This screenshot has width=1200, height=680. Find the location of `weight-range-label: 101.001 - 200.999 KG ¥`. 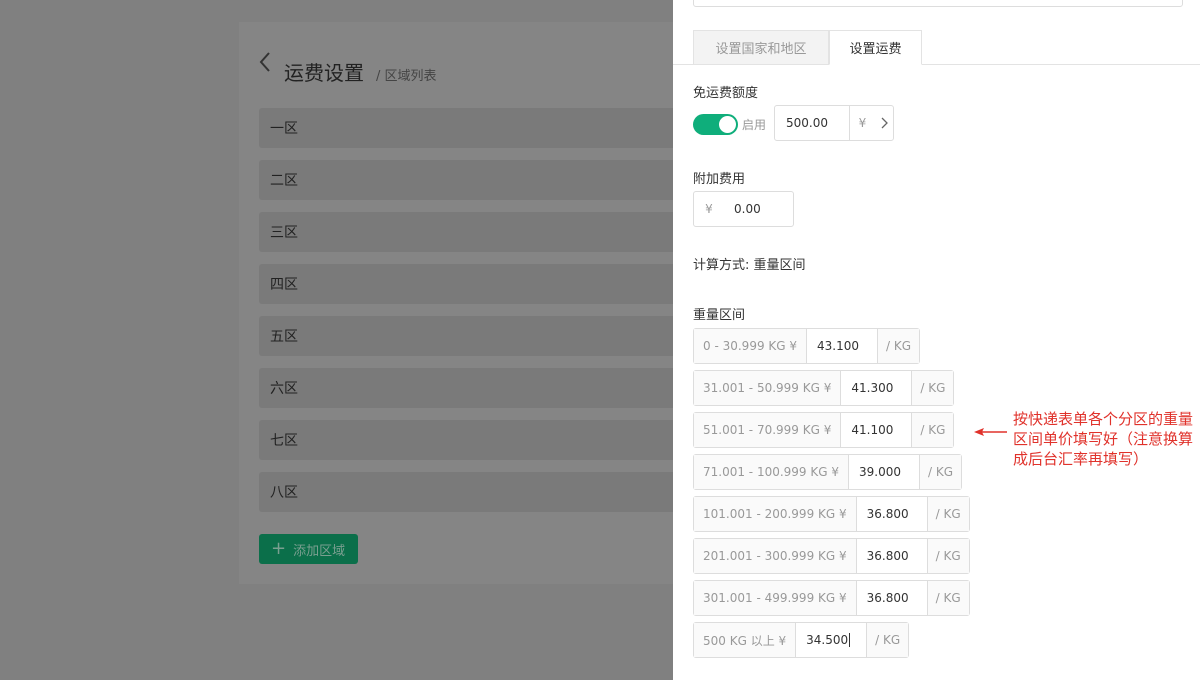

weight-range-label: 101.001 - 200.999 KG ¥ is located at coordinates (775, 514).